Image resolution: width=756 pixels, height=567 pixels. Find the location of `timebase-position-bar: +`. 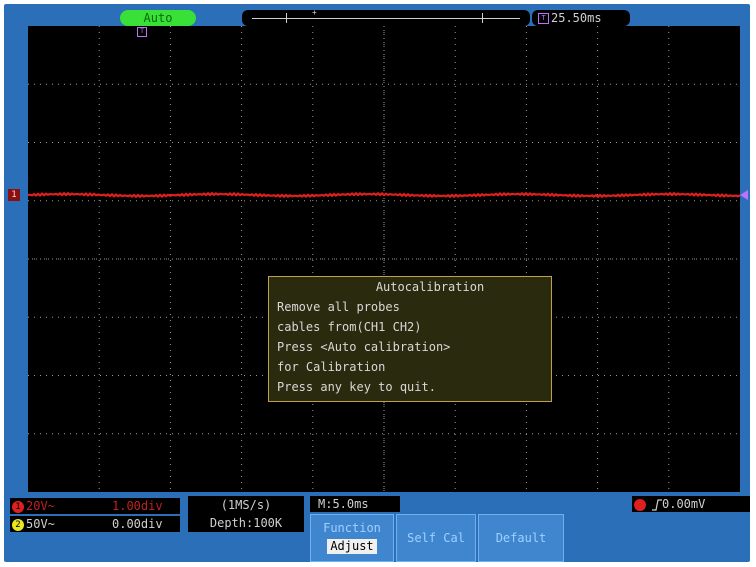

timebase-position-bar: + is located at coordinates (386, 17).